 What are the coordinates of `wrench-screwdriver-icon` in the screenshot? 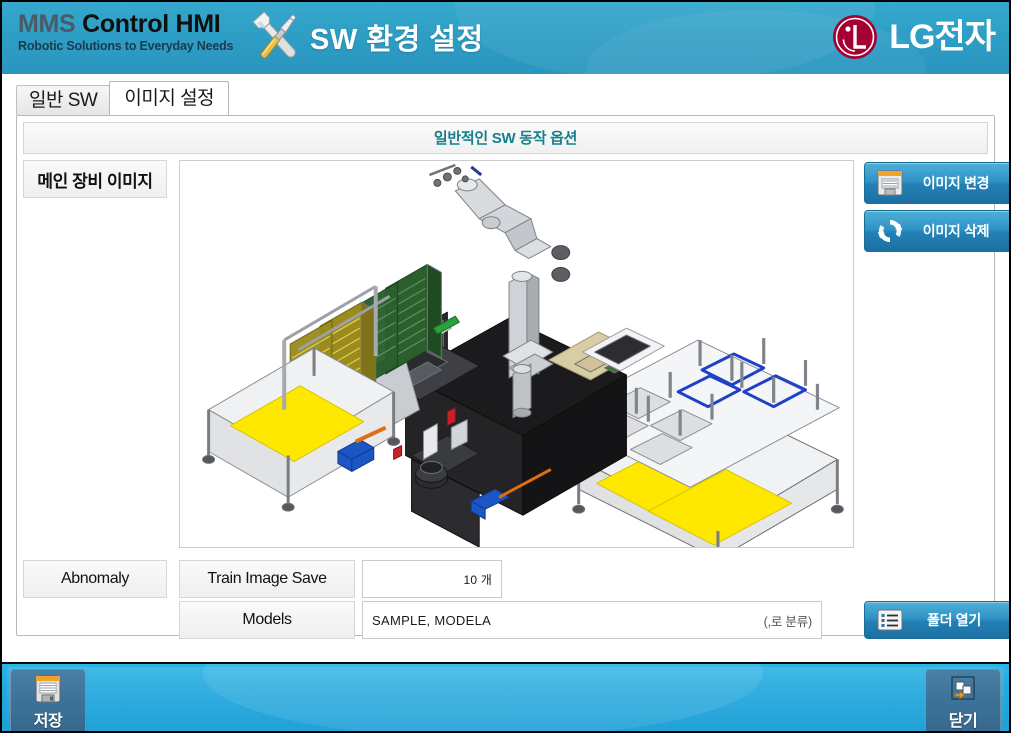 It's located at (277, 38).